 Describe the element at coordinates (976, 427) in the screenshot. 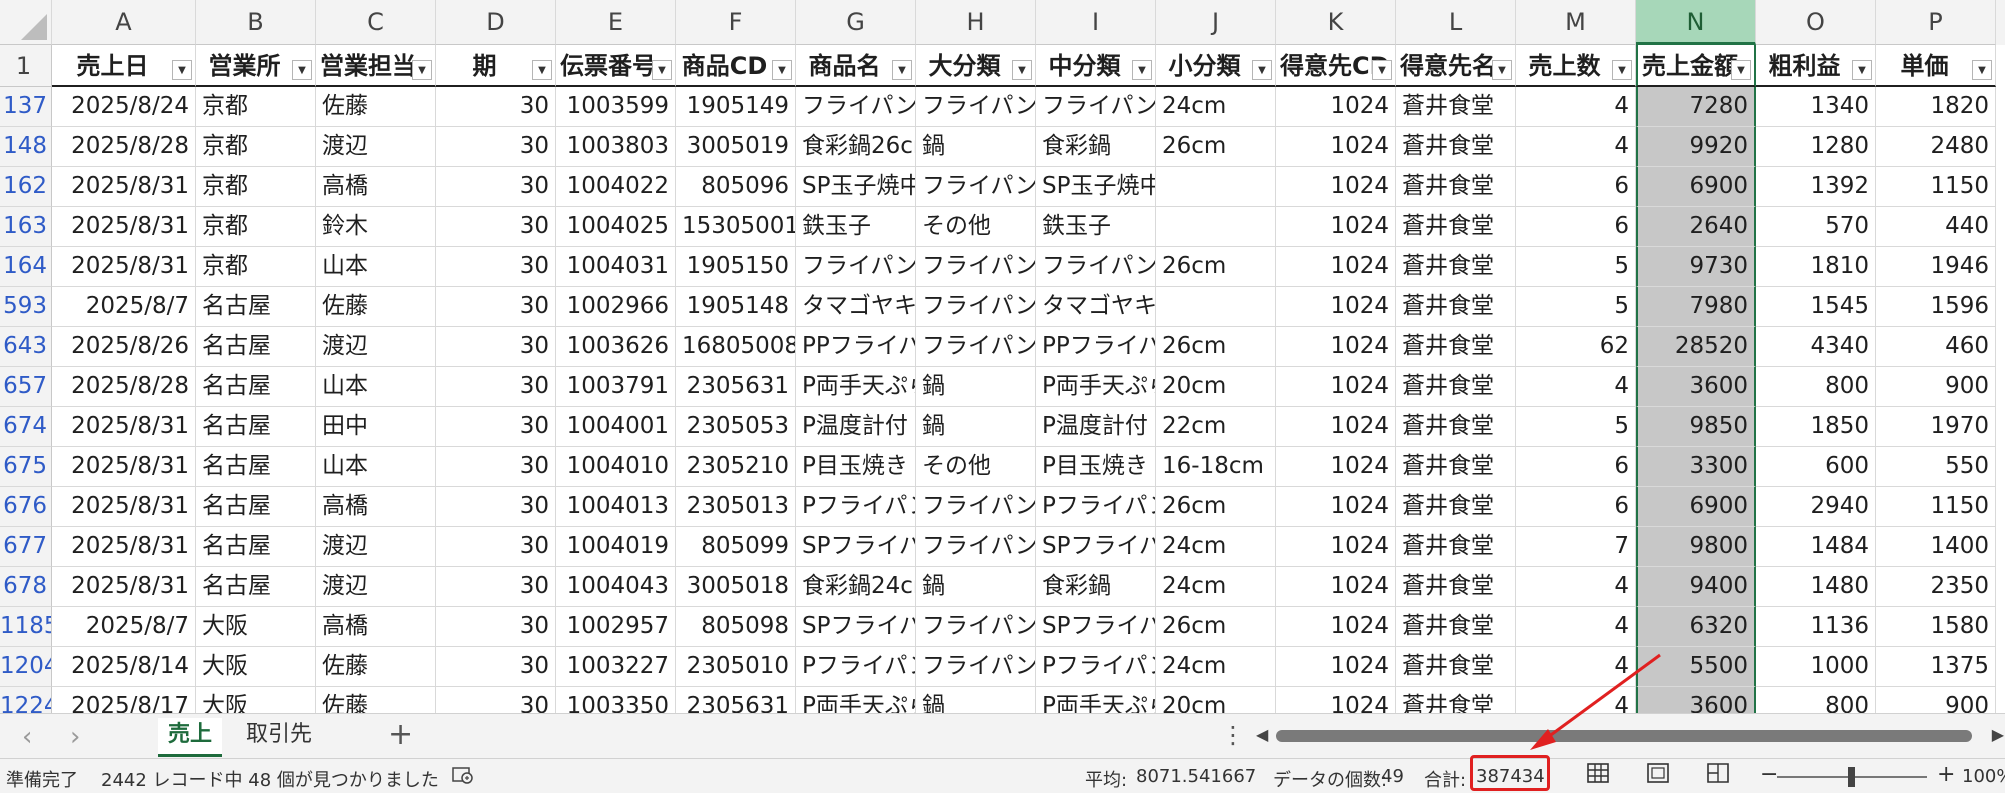

I see `cell-h: 鍋` at that location.